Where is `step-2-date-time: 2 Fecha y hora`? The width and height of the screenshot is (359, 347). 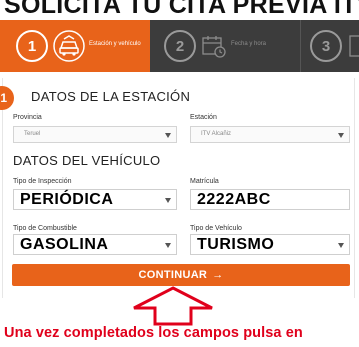 step-2-date-time: 2 Fecha y hora is located at coordinates (225, 46).